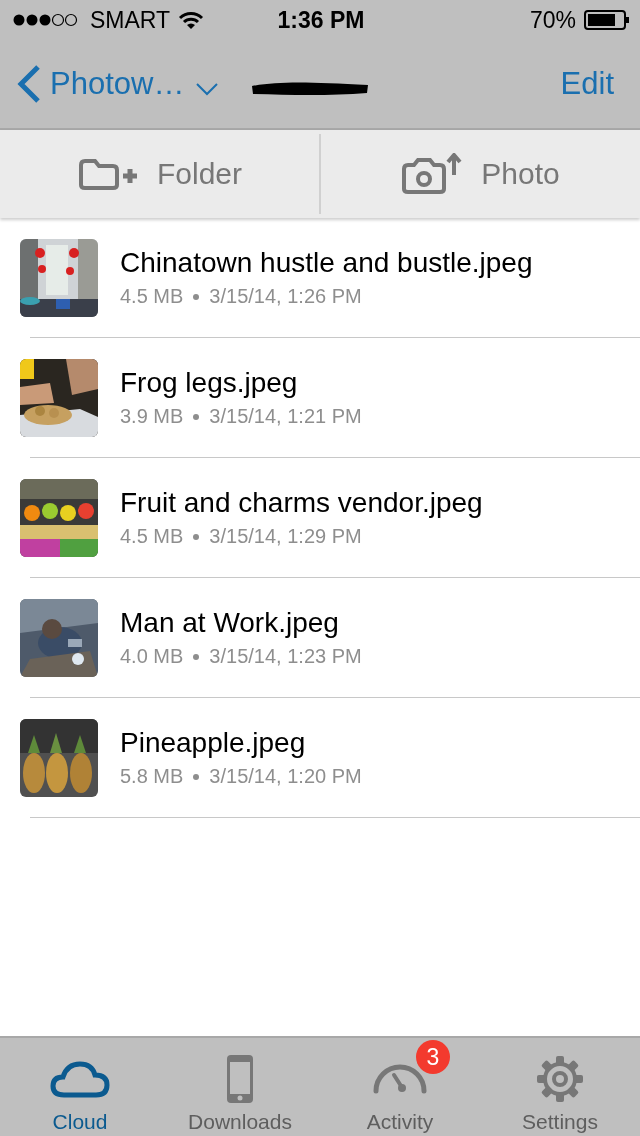  I want to click on file-name: Man at Work.jpeg, so click(241, 623).